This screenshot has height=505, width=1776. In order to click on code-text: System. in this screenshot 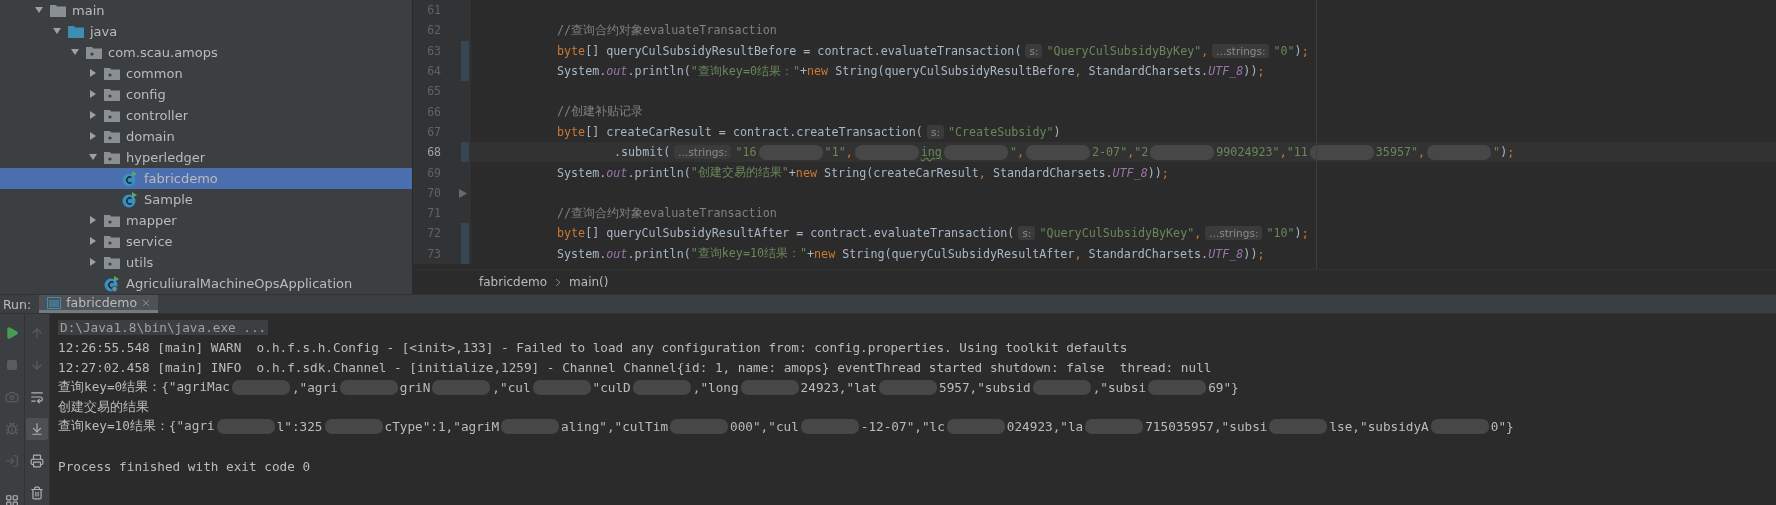, I will do `click(582, 172)`.